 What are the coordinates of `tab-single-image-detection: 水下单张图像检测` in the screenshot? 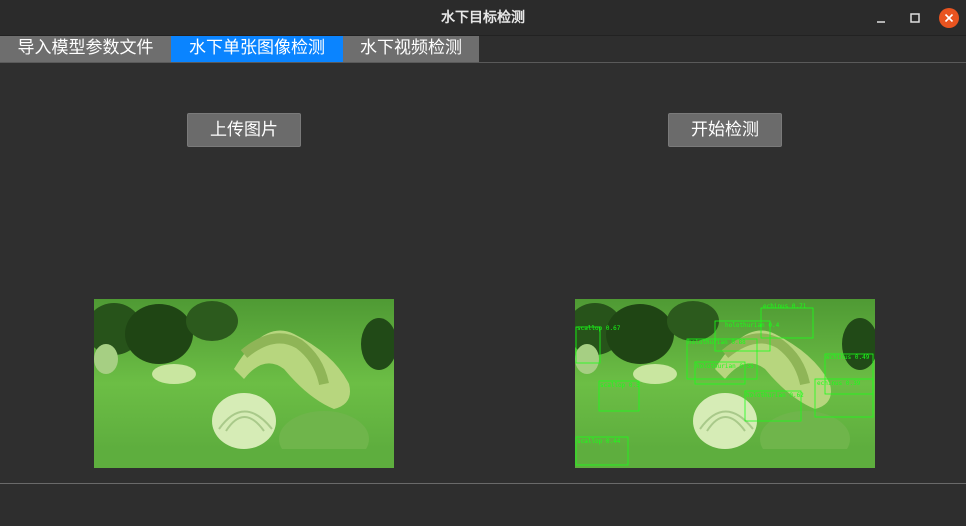 It's located at (257, 49).